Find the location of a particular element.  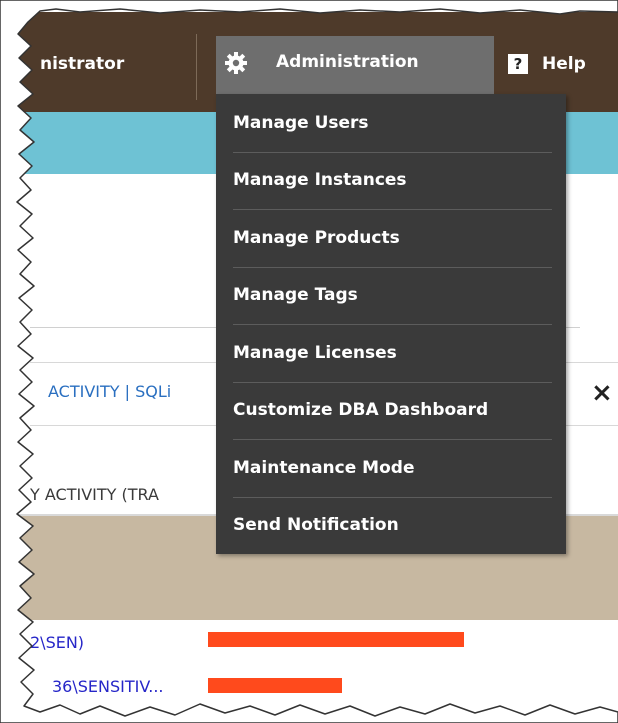

nav-user-name: nistrator is located at coordinates (82, 64).